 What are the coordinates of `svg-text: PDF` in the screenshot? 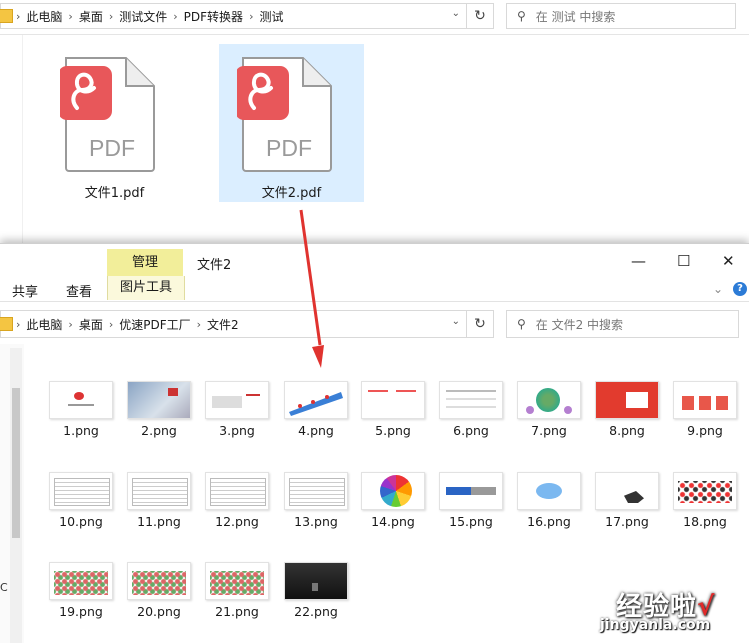 It's located at (112, 148).